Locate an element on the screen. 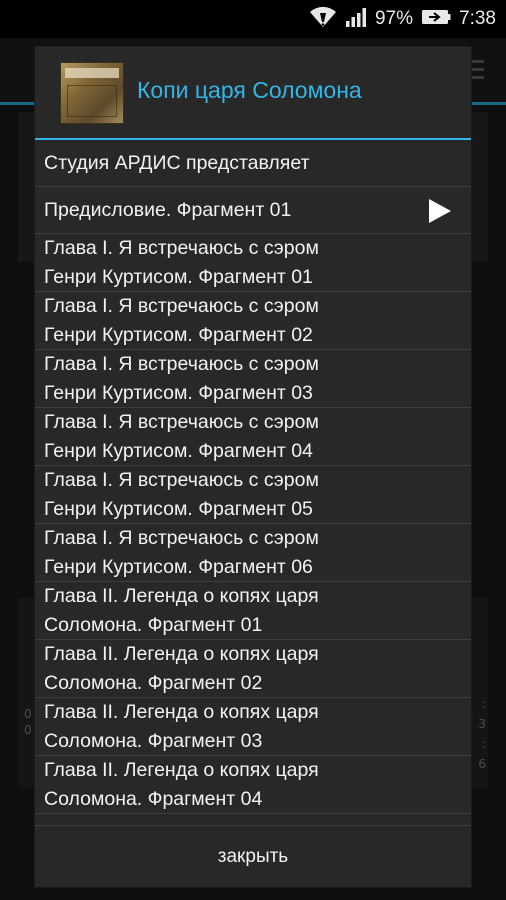 The height and width of the screenshot is (900, 506). close-button-label: закрыть is located at coordinates (253, 856).